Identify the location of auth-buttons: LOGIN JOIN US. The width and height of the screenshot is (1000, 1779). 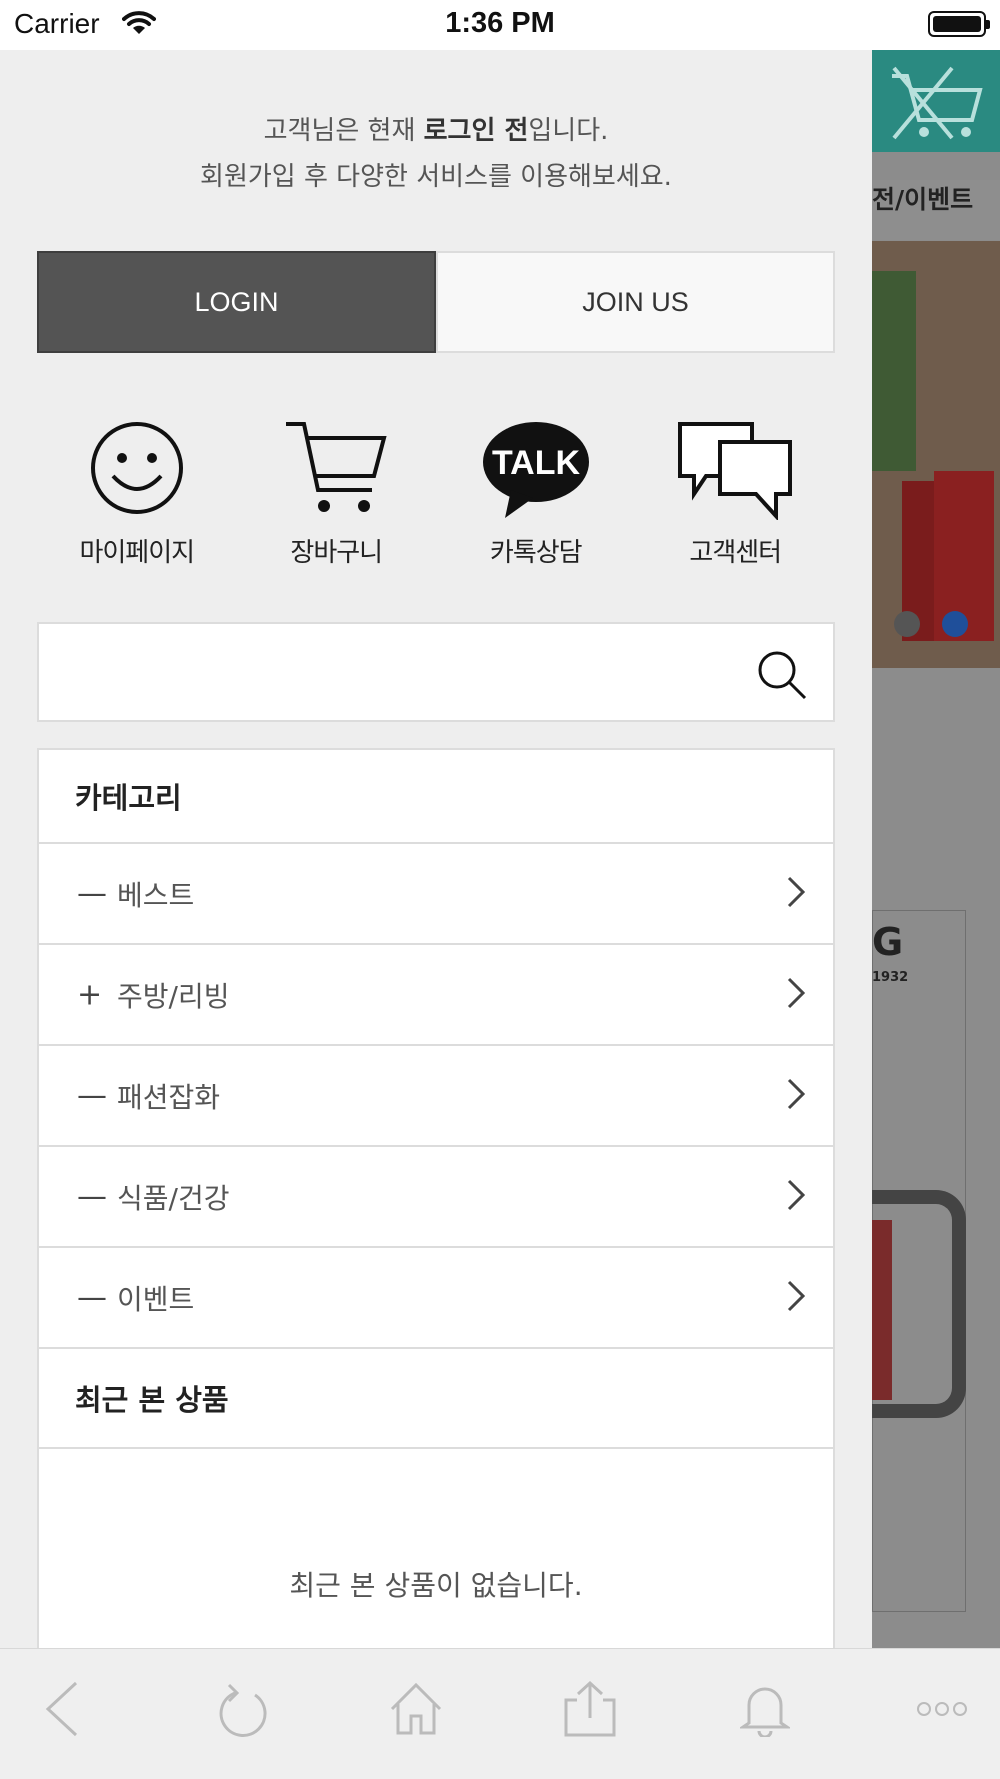
(436, 302).